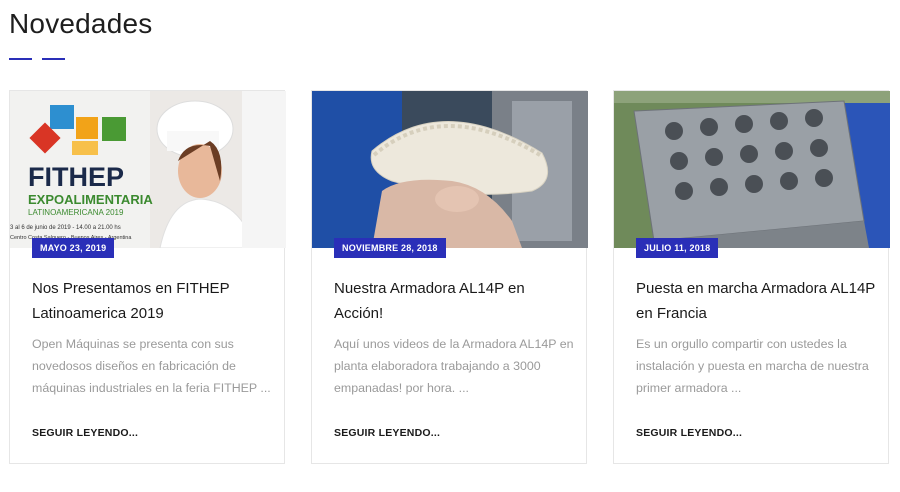  I want to click on post-title: Nuestra Armadora AL14P en Acción!, so click(454, 301).